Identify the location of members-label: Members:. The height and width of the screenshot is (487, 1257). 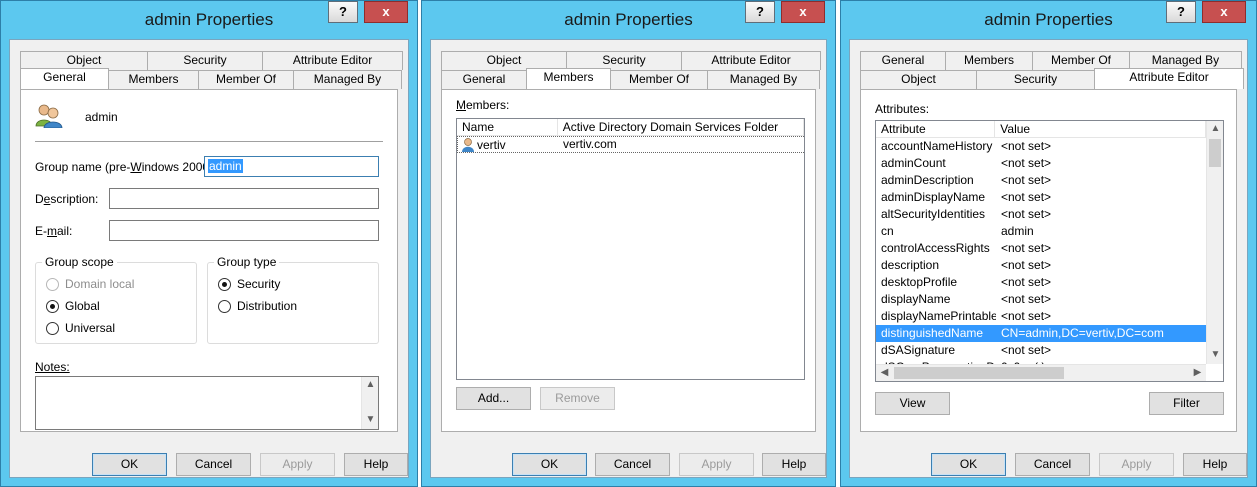
(483, 105).